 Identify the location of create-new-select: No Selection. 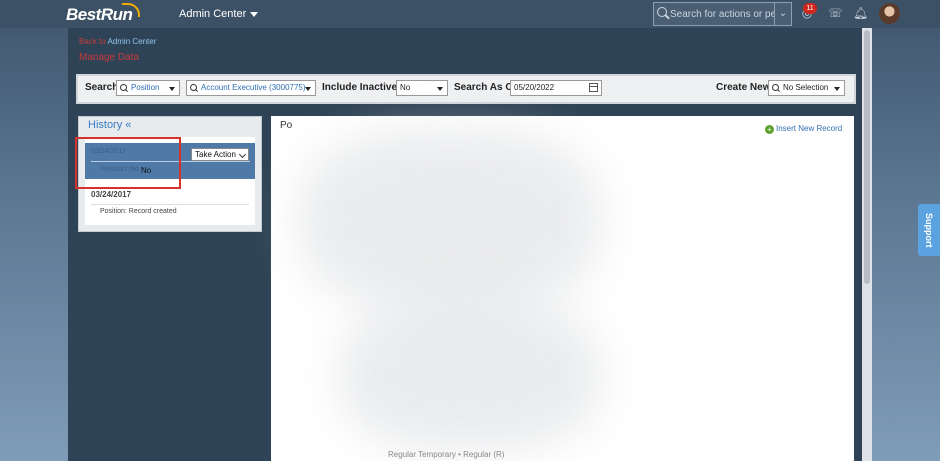
(806, 88).